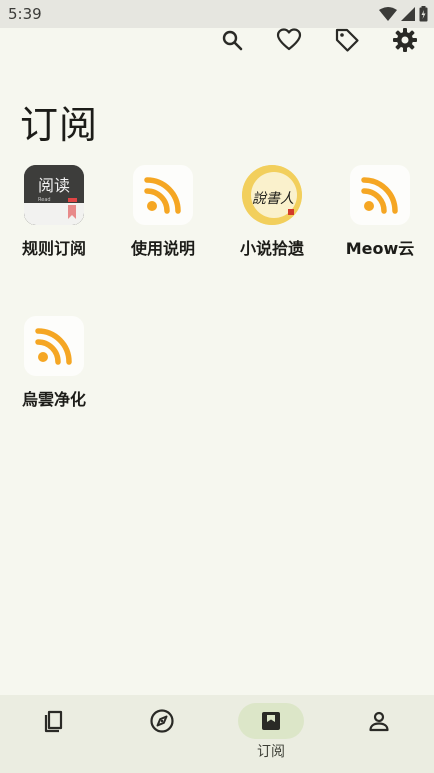  I want to click on storyteller-icon-text: 說書人, so click(273, 199).